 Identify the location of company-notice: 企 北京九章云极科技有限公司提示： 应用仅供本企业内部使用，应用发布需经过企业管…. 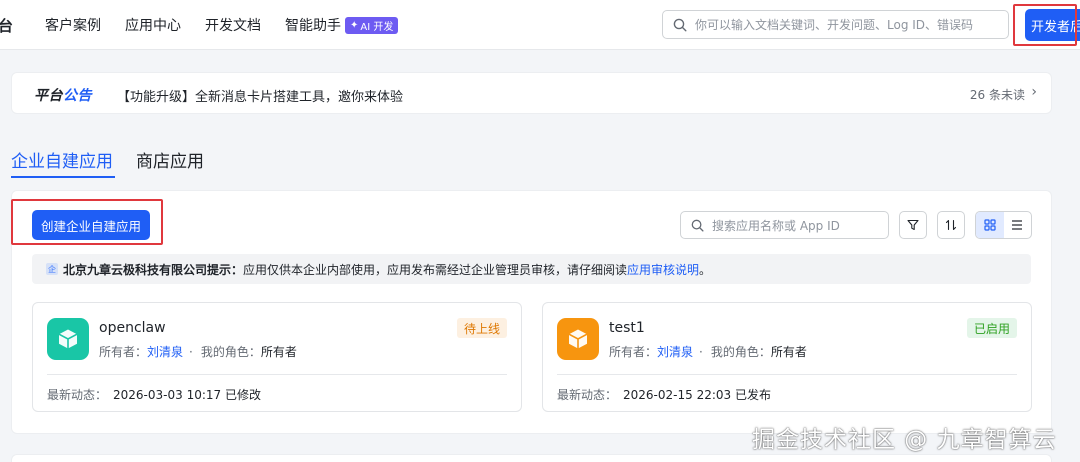
(531, 269).